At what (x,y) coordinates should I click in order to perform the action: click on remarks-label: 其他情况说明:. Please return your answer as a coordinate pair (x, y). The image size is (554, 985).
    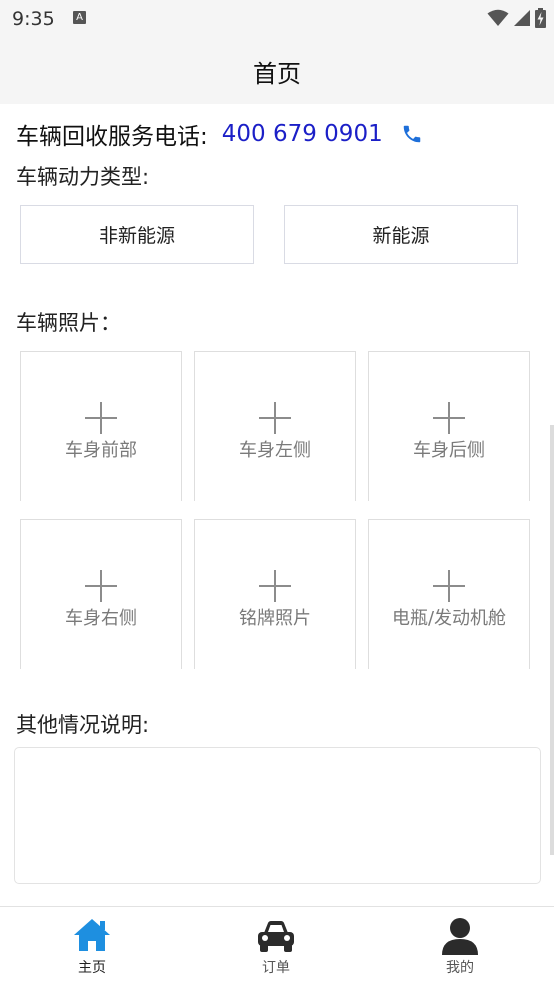
    Looking at the image, I should click on (83, 725).